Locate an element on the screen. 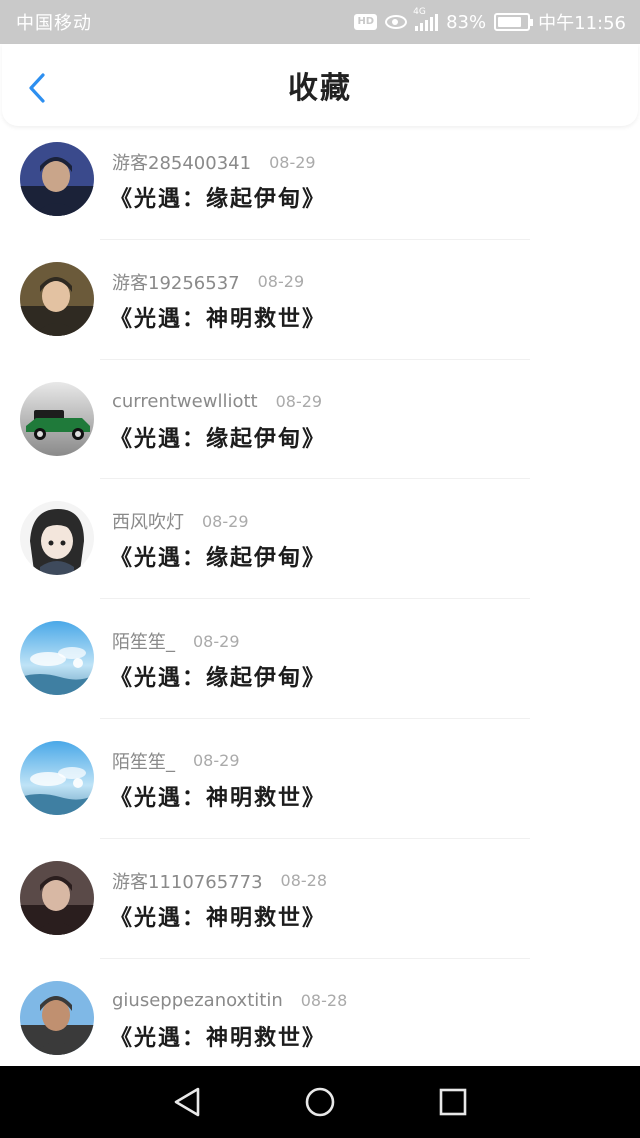  list-item: currentwewlliott 08-29 《光遇：缘起伊甸》 is located at coordinates (320, 426).